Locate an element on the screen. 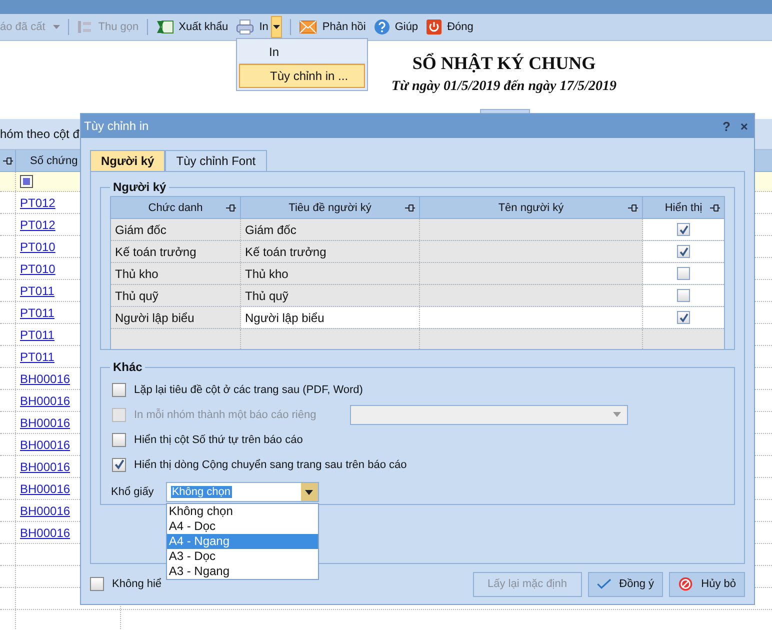  column-header: Hiển thị is located at coordinates (683, 207).